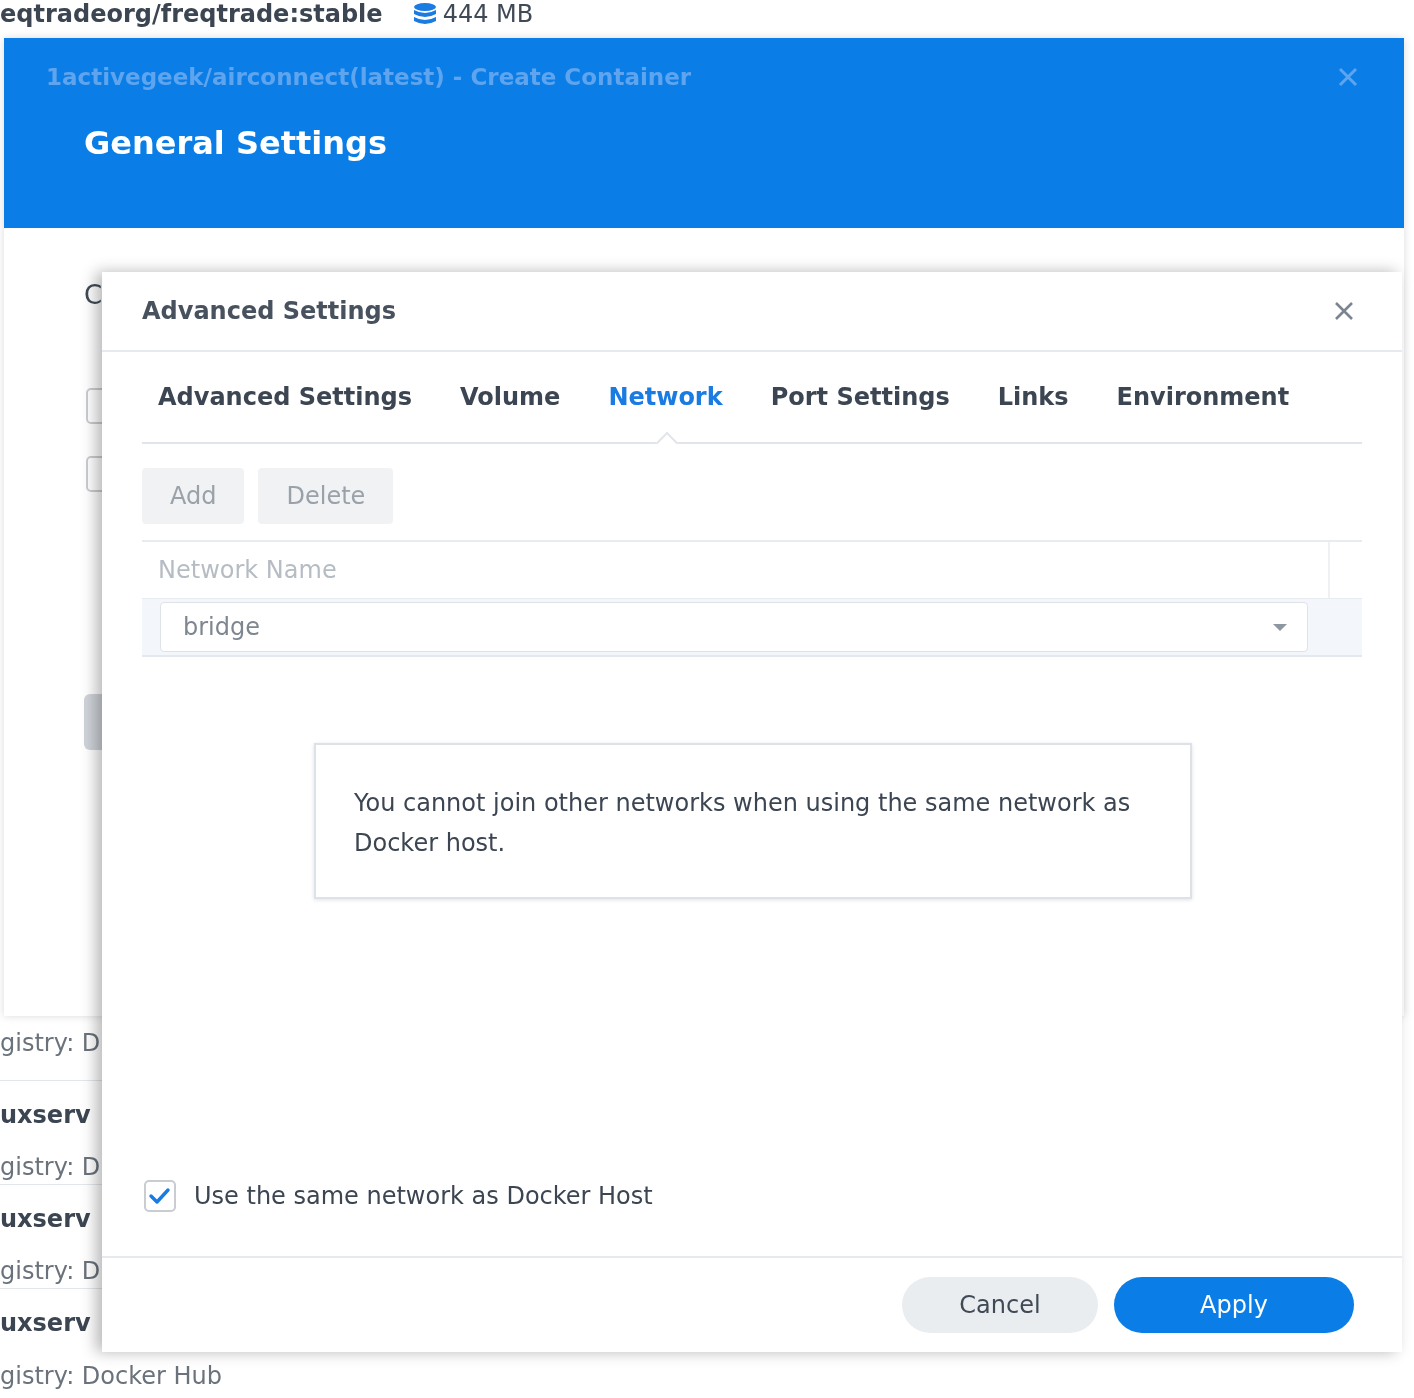  What do you see at coordinates (424, 14) in the screenshot?
I see `database-icon` at bounding box center [424, 14].